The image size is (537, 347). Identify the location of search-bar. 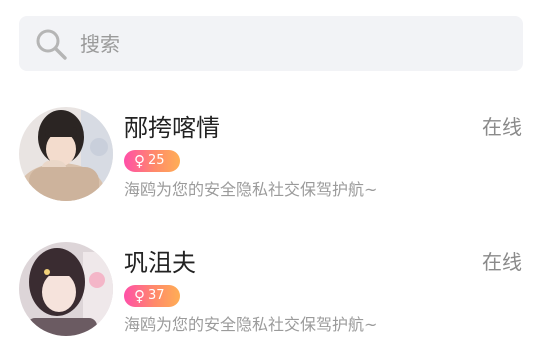
(271, 43).